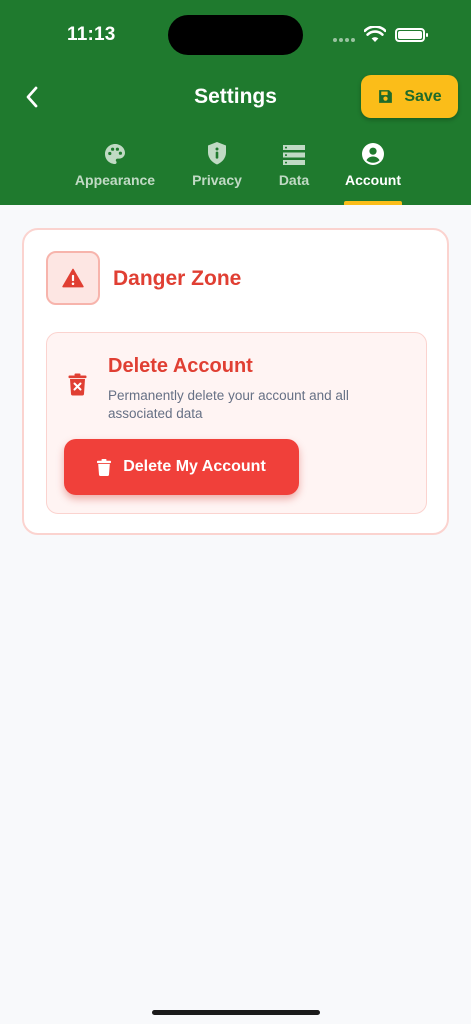  What do you see at coordinates (236, 1012) in the screenshot?
I see `home-indicator` at bounding box center [236, 1012].